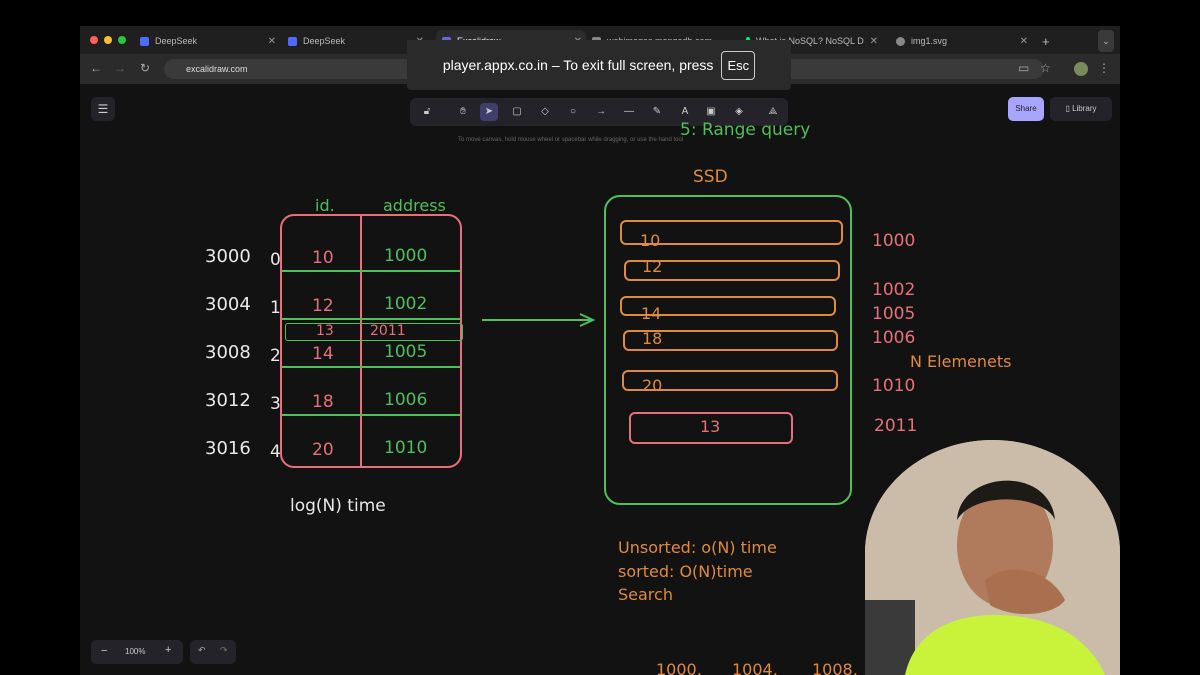 The width and height of the screenshot is (1200, 675). I want to click on zoom-level: 100%, so click(135, 651).